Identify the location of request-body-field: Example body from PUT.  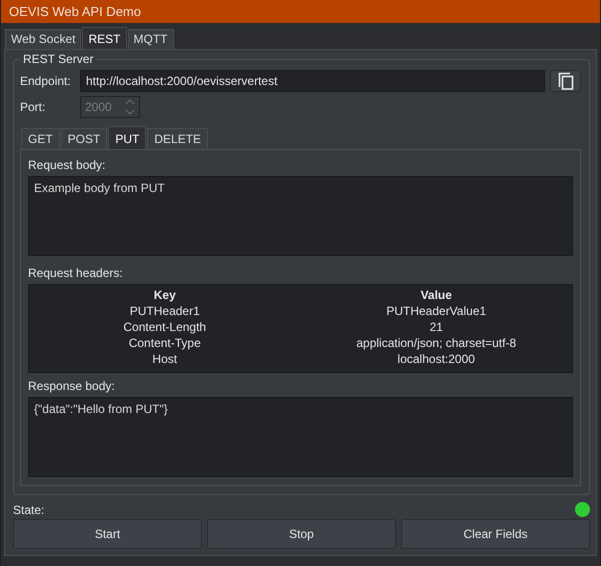
(300, 216).